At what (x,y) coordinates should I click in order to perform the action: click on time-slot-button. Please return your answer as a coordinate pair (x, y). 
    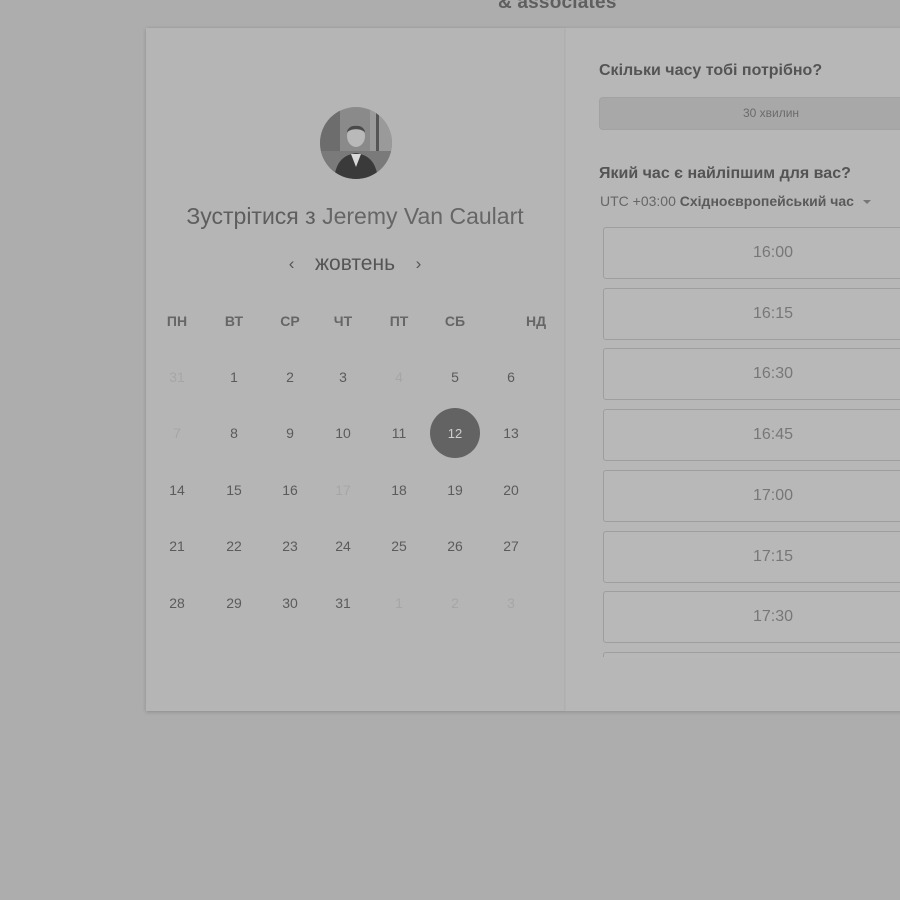
    Looking at the image, I should click on (751, 654).